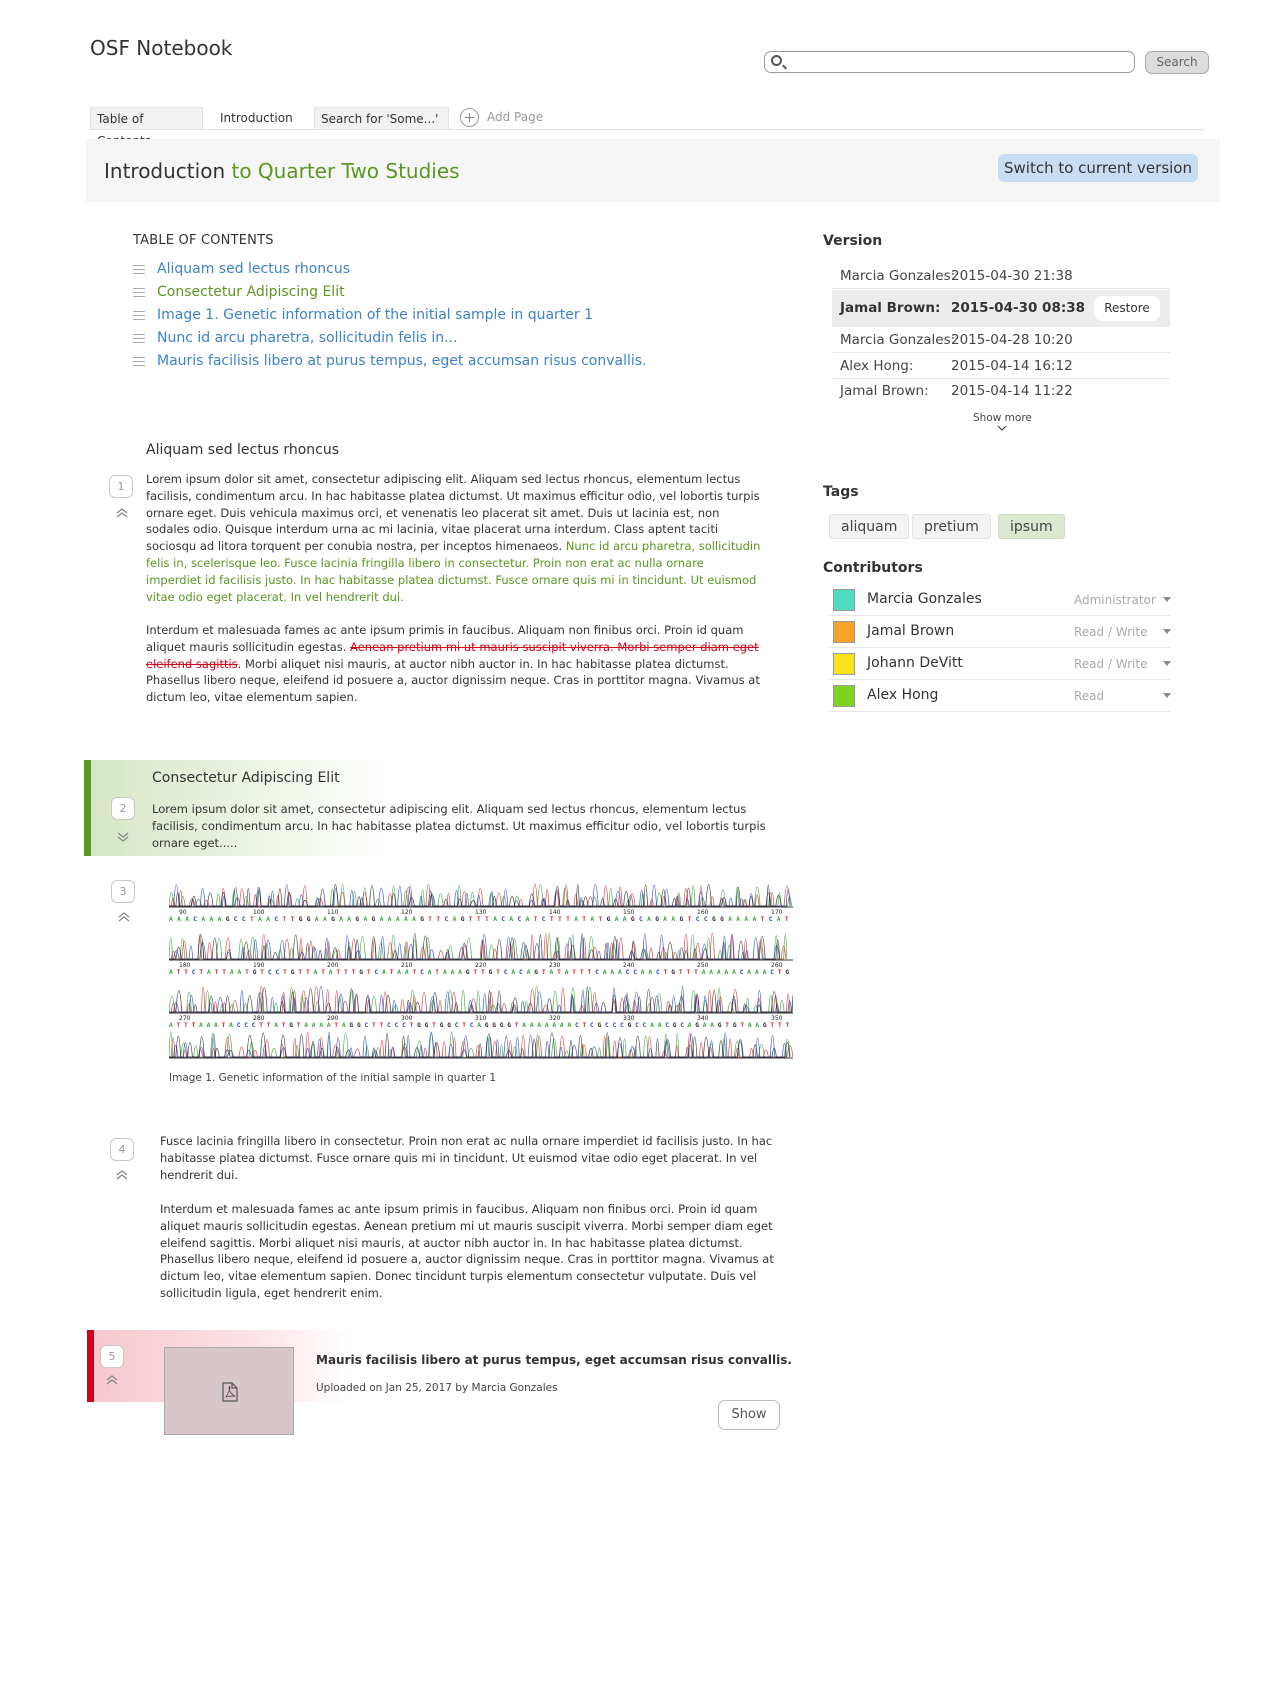 The image size is (1282, 1703). What do you see at coordinates (469, 117) in the screenshot?
I see `add-page-icon` at bounding box center [469, 117].